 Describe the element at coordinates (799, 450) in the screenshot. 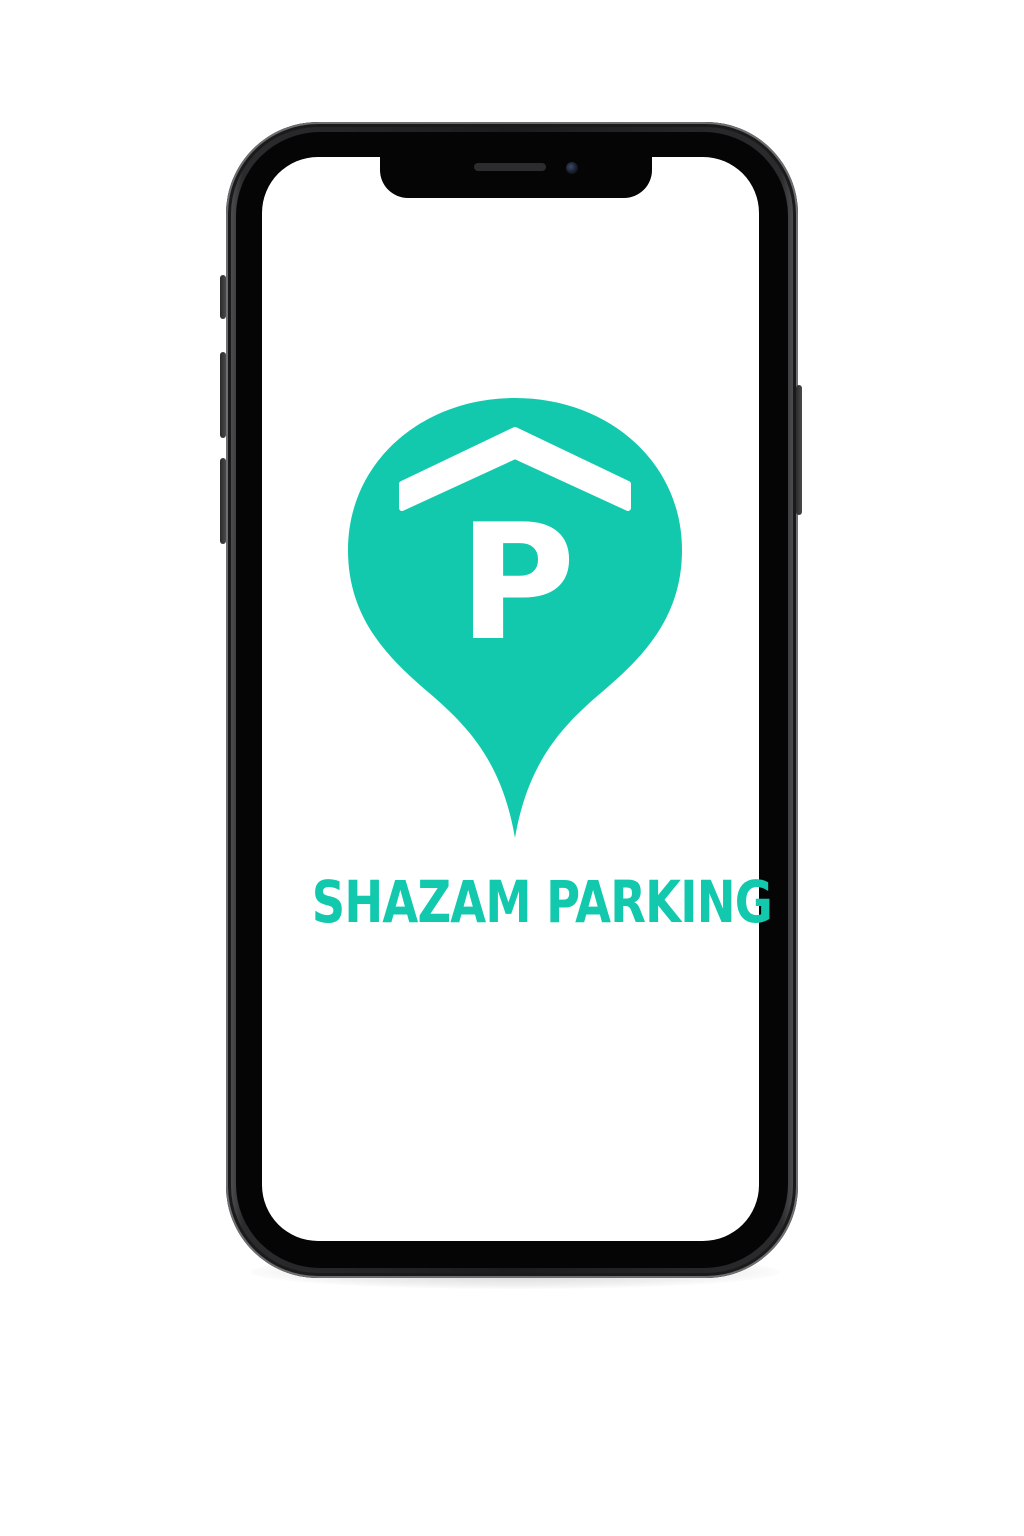

I see `power-button` at that location.